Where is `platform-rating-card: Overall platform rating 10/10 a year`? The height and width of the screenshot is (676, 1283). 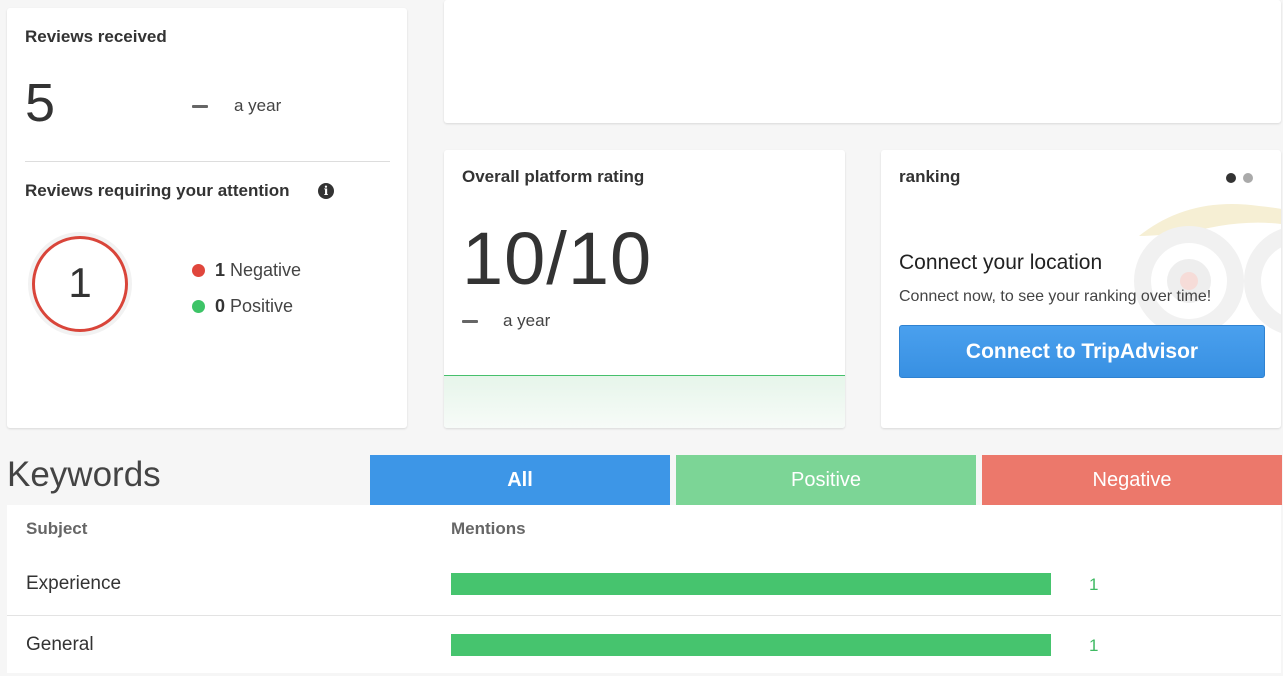
platform-rating-card: Overall platform rating 10/10 a year is located at coordinates (644, 289).